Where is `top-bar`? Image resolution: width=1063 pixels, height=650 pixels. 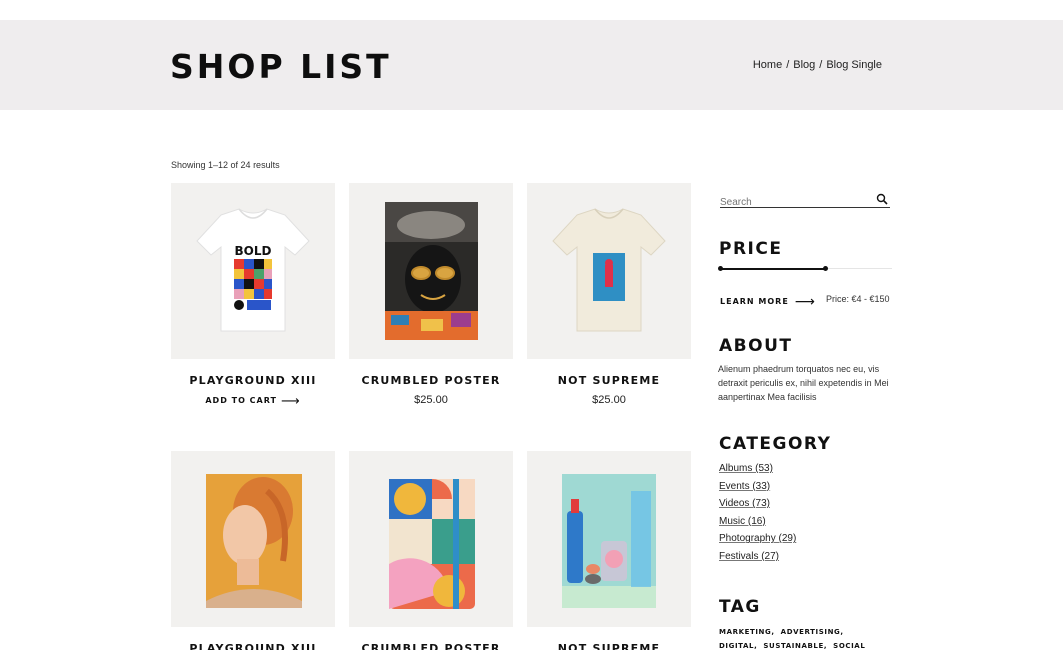
top-bar is located at coordinates (531, 10).